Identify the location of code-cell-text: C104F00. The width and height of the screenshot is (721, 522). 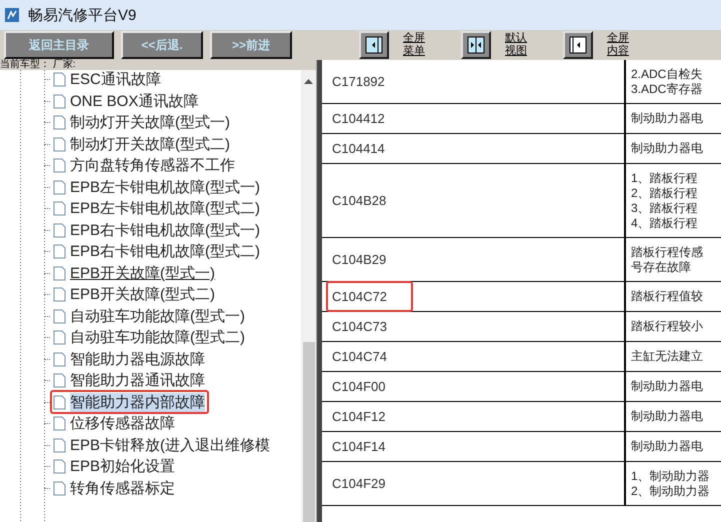
(358, 387).